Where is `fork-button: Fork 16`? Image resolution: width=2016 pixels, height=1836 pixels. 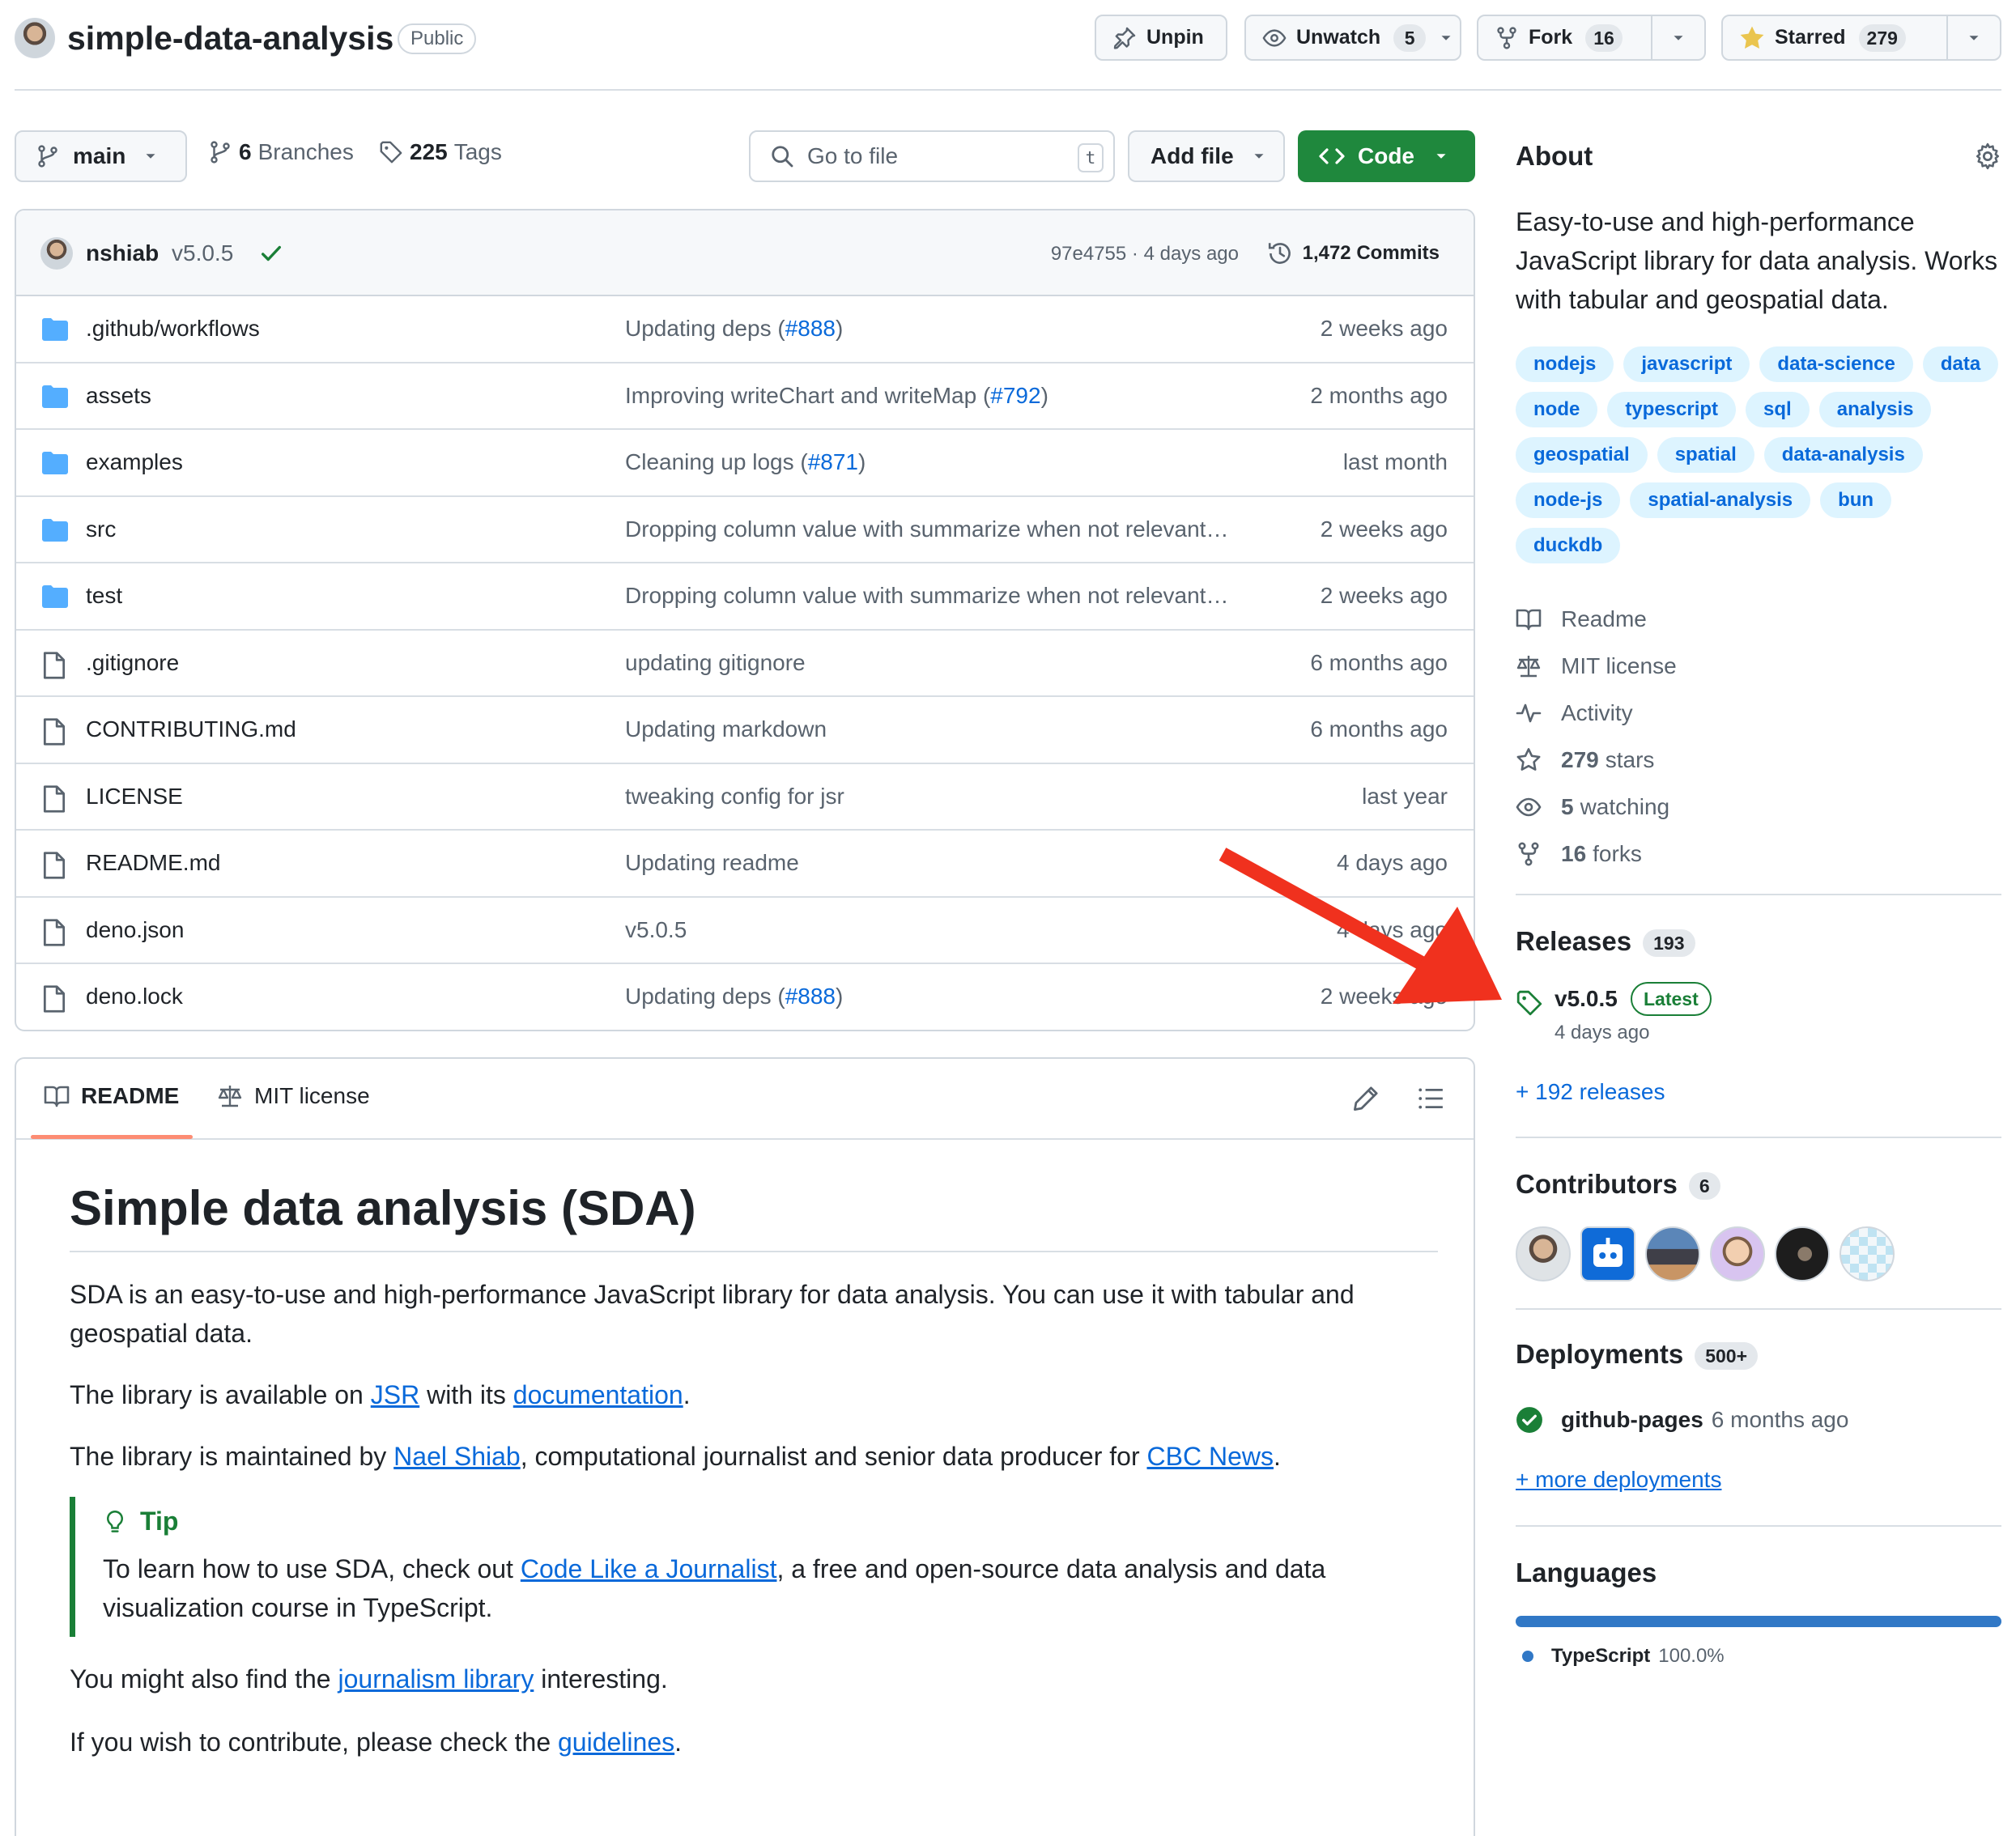
fork-button: Fork 16 is located at coordinates (1592, 38).